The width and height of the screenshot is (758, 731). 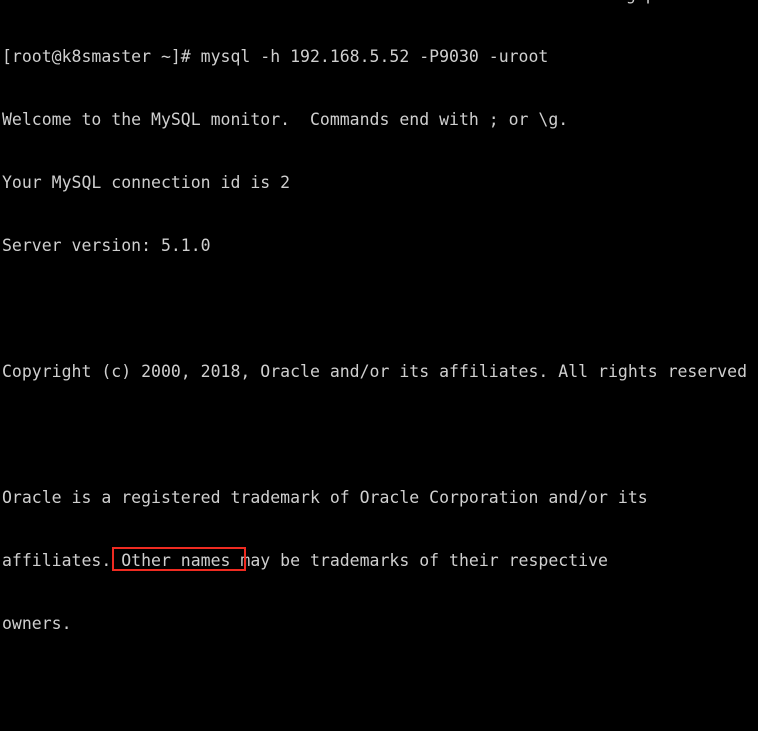 I want to click on terminal-line: owners., so click(x=37, y=623).